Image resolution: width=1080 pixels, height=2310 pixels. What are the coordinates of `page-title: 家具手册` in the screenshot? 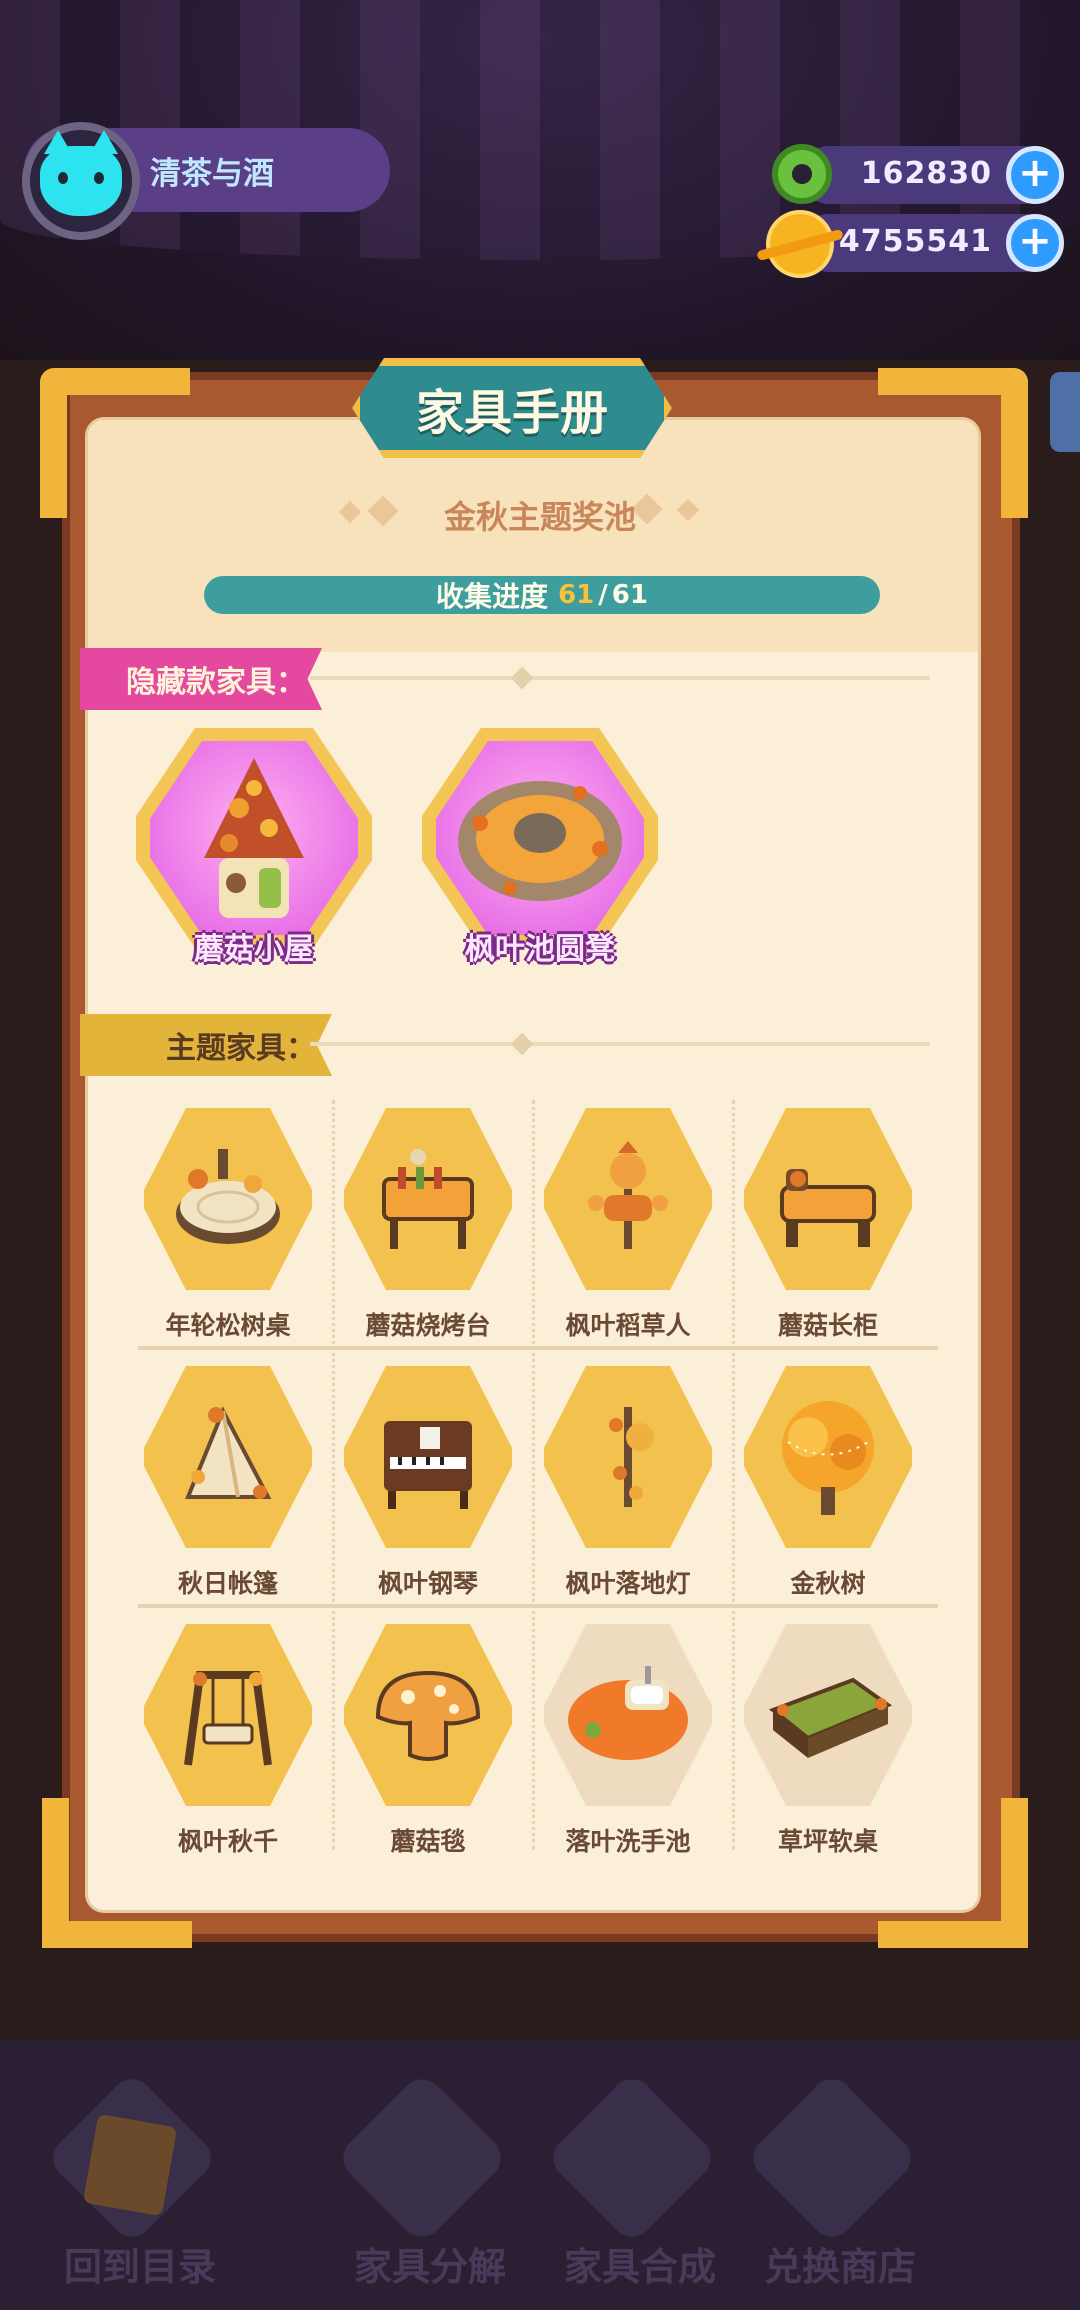 It's located at (511, 413).